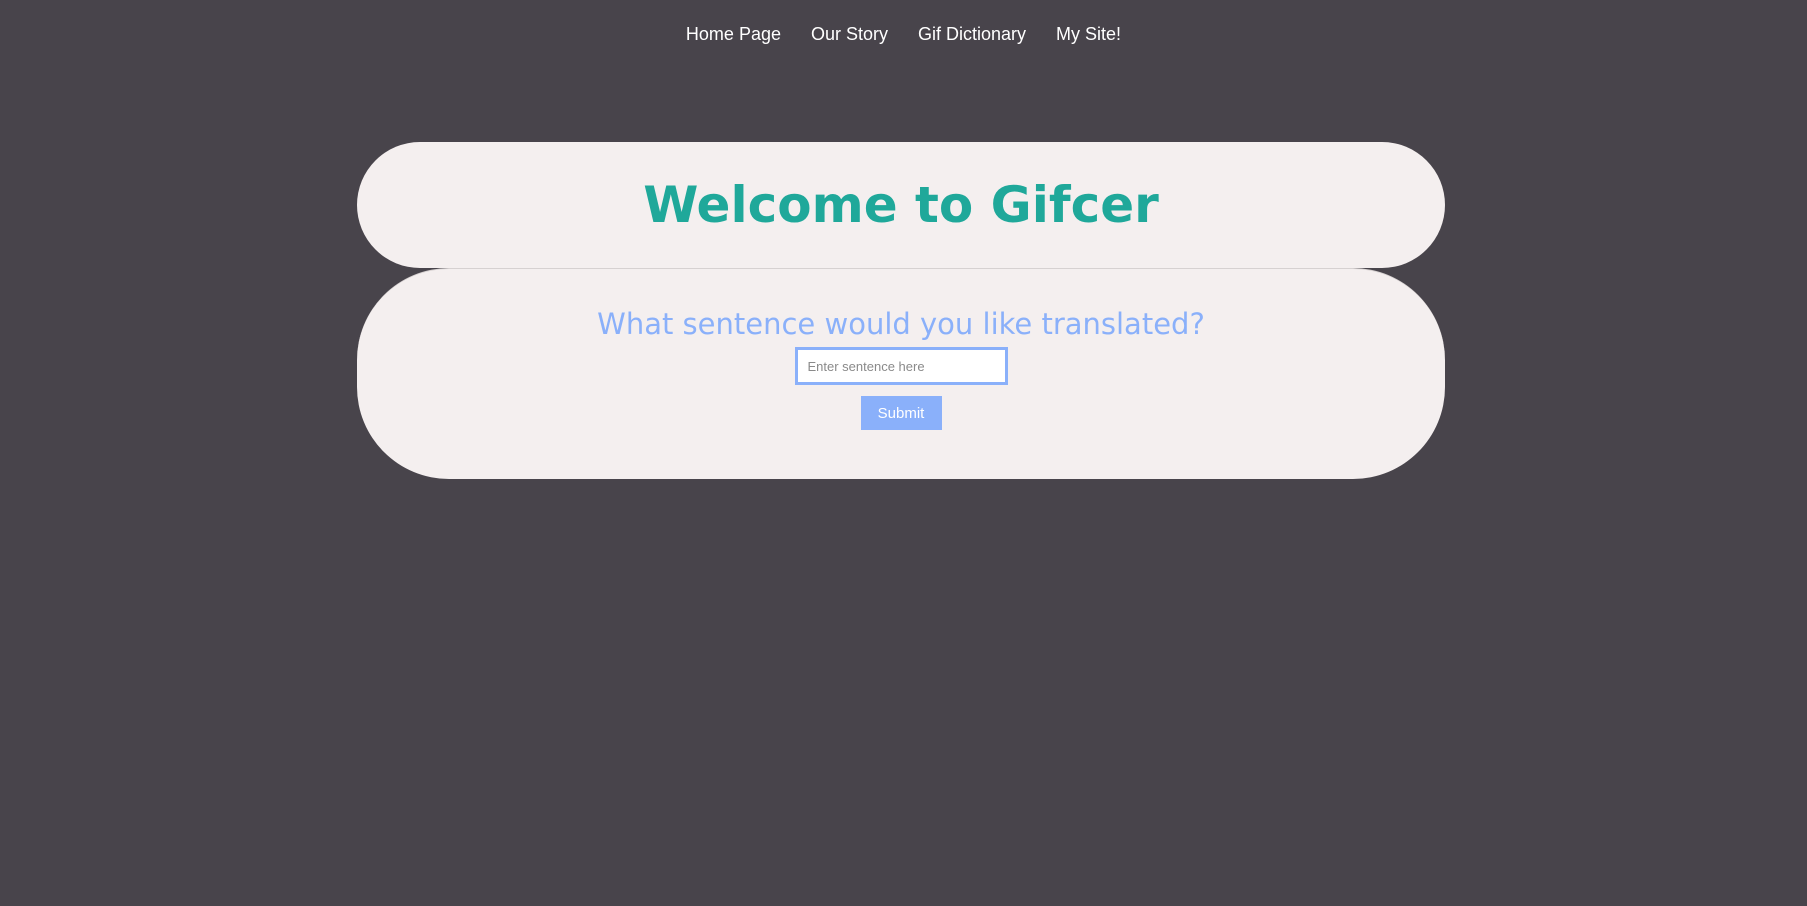  I want to click on sentence-input, so click(901, 366).